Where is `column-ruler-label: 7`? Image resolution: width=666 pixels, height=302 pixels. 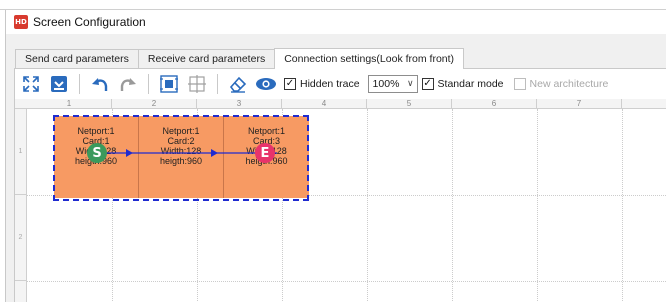 column-ruler-label: 7 is located at coordinates (579, 104).